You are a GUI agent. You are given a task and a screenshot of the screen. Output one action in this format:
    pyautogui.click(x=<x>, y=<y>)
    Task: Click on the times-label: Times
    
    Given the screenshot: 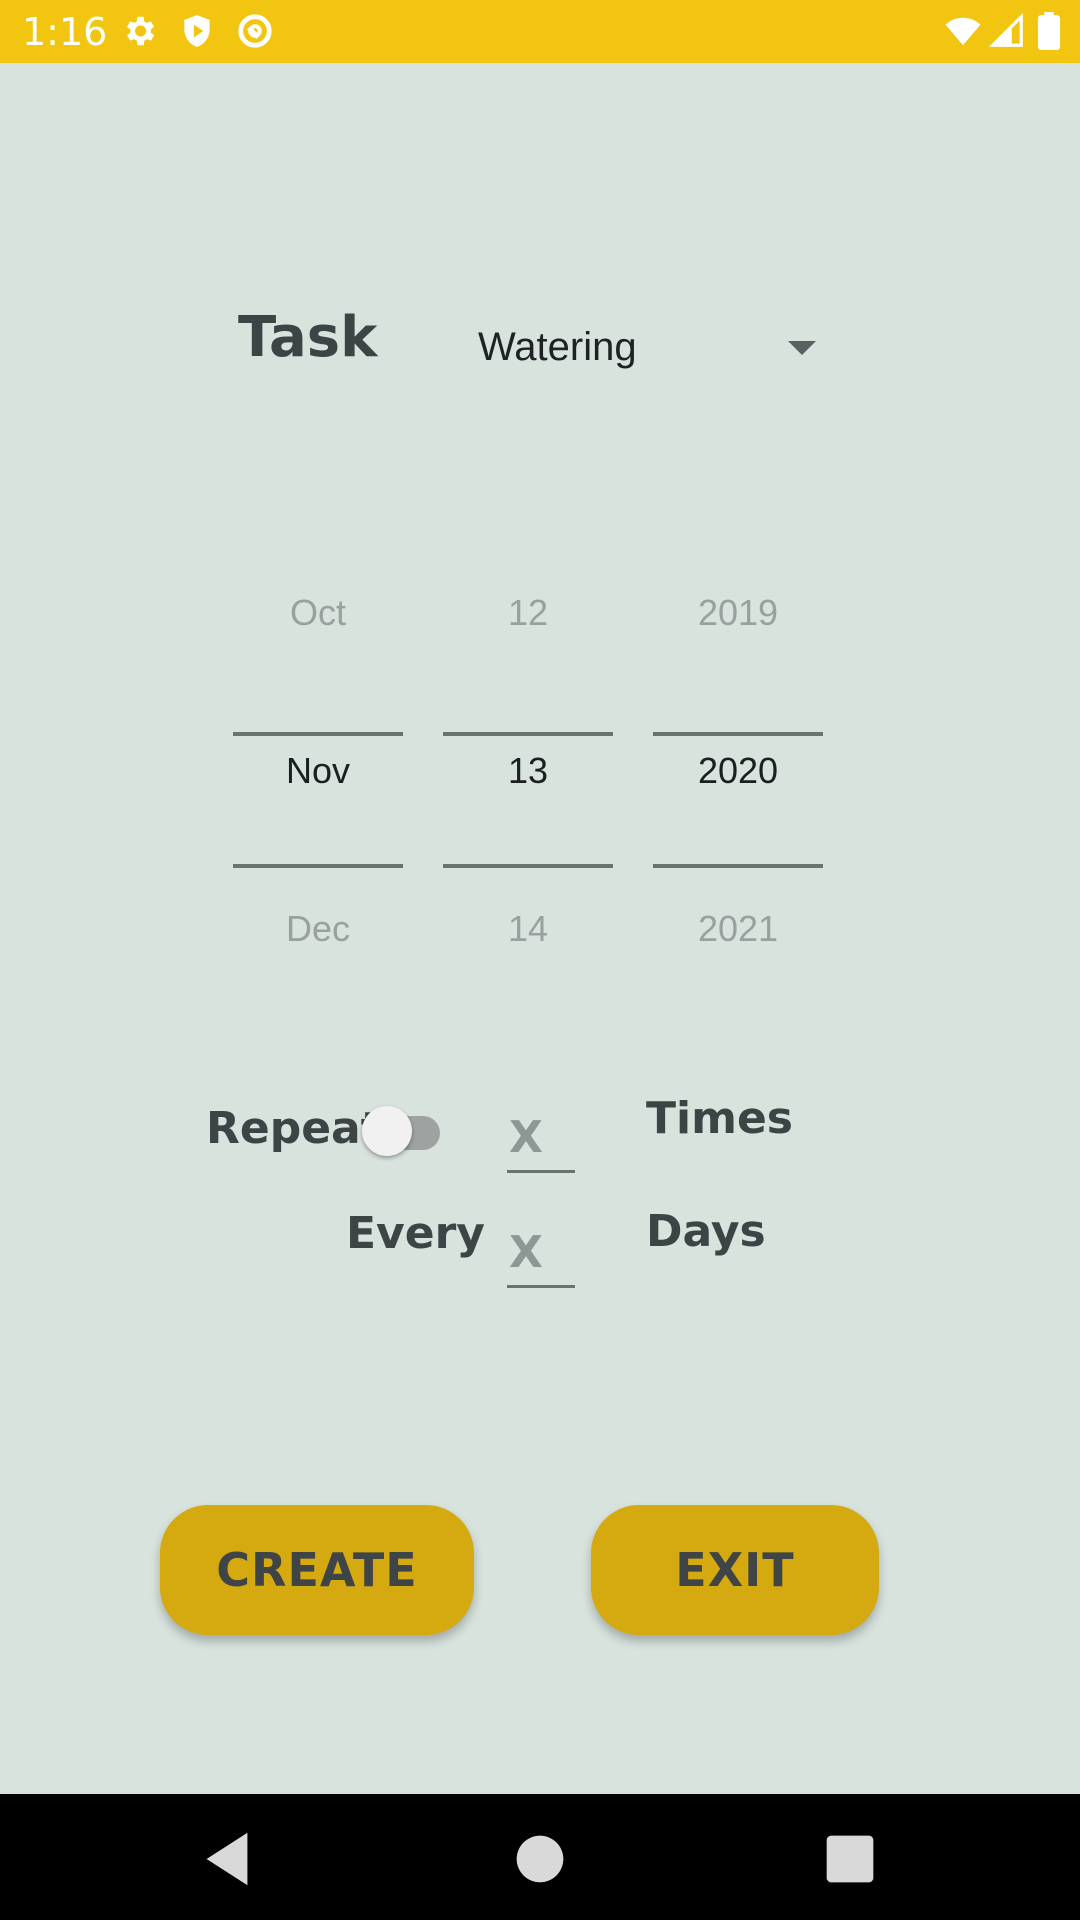 What is the action you would take?
    pyautogui.click(x=719, y=1118)
    